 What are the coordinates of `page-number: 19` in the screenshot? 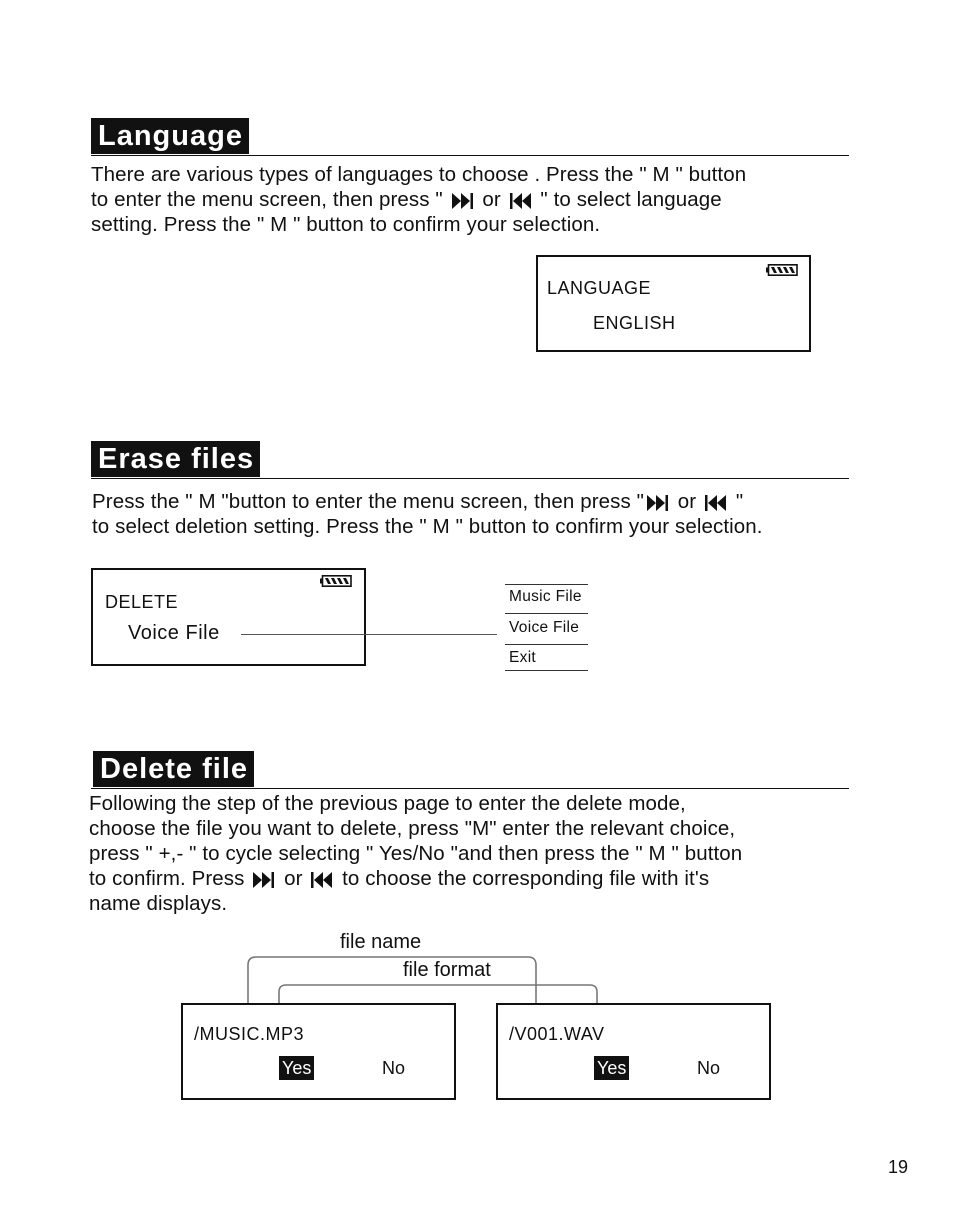 It's located at (898, 1167).